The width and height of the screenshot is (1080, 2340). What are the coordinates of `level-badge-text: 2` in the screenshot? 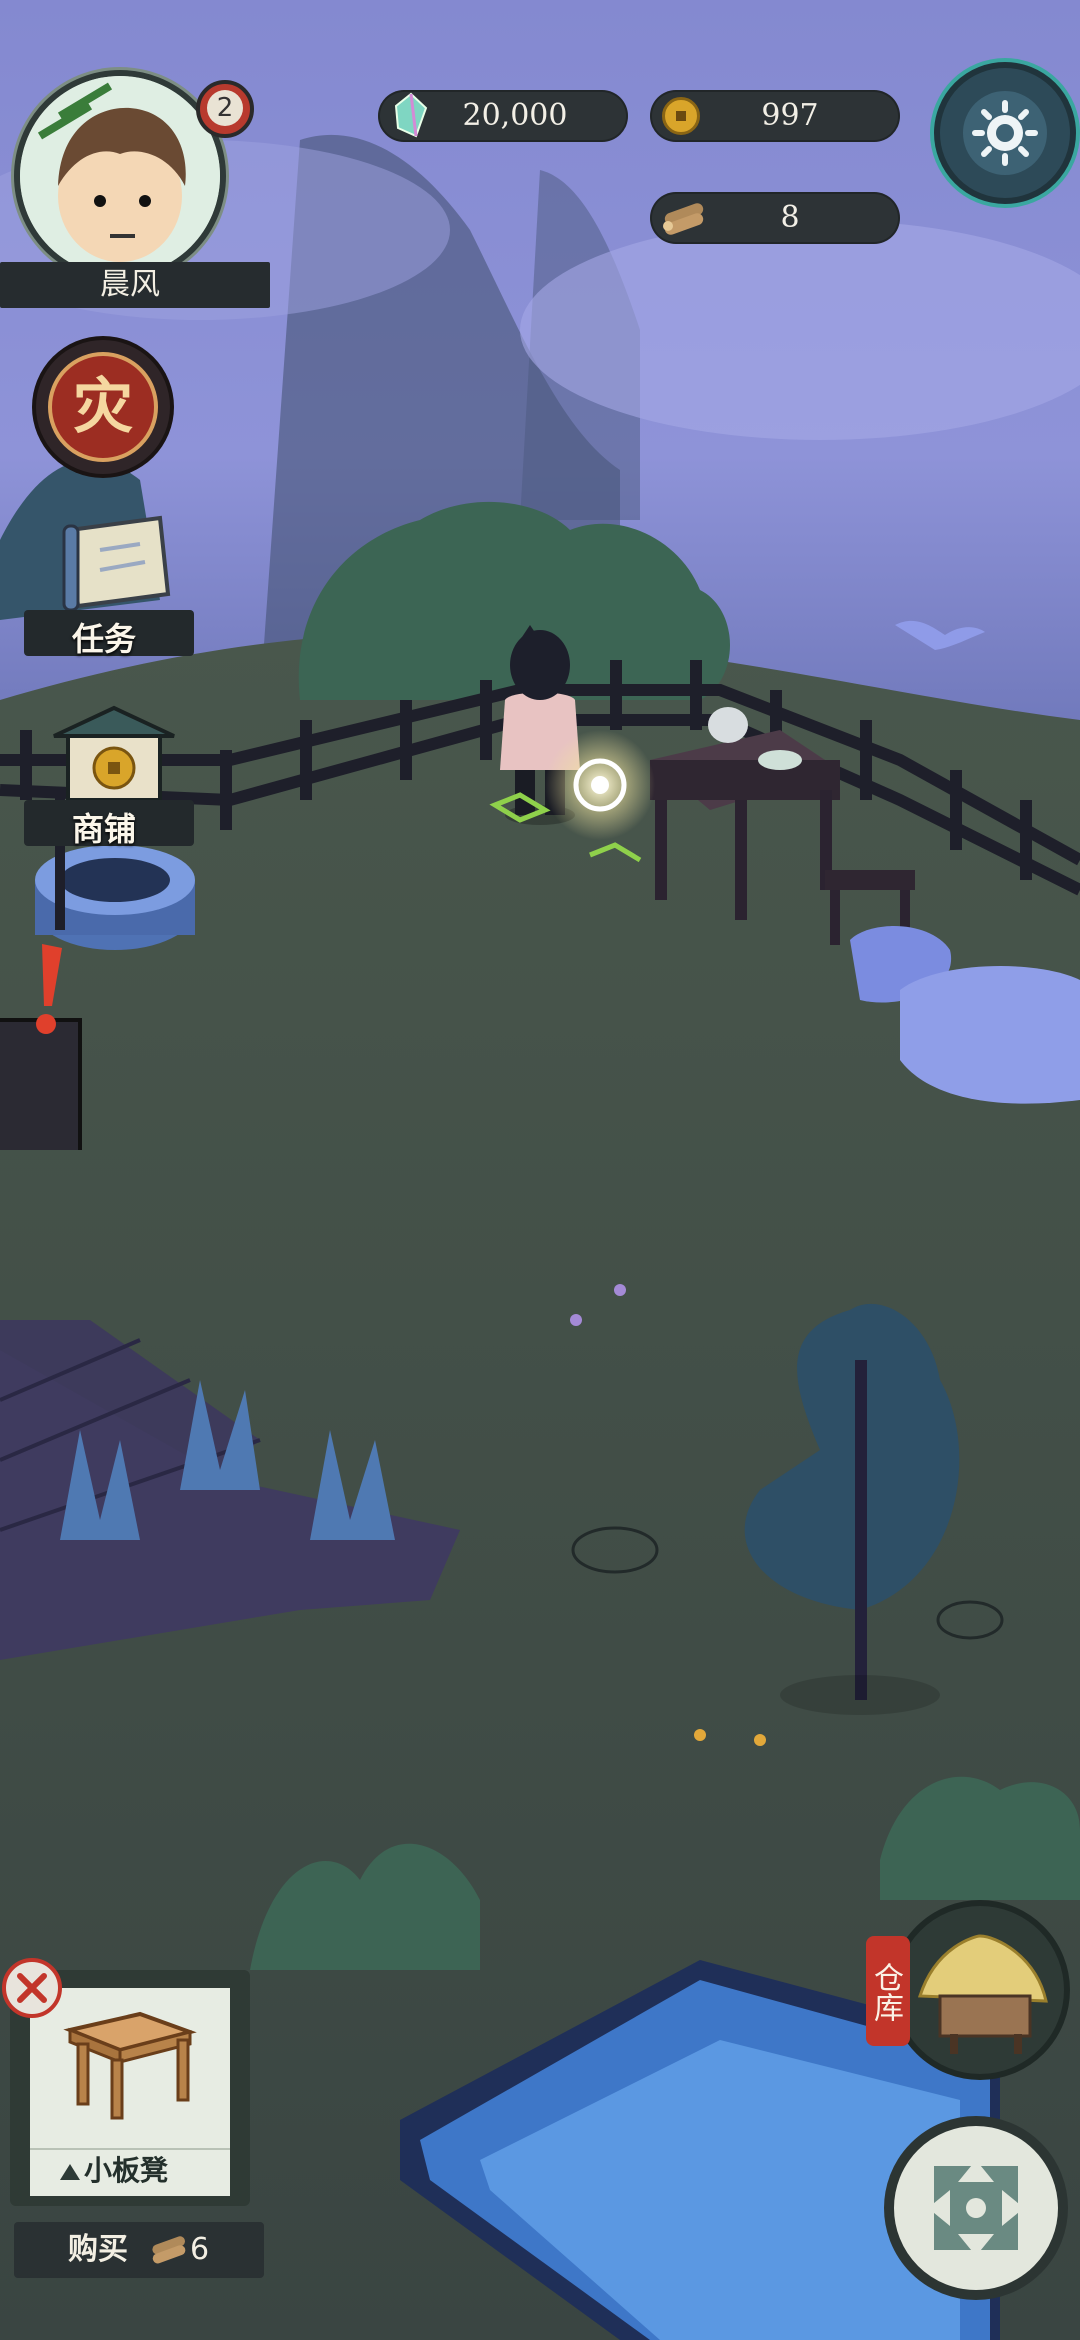 It's located at (225, 108).